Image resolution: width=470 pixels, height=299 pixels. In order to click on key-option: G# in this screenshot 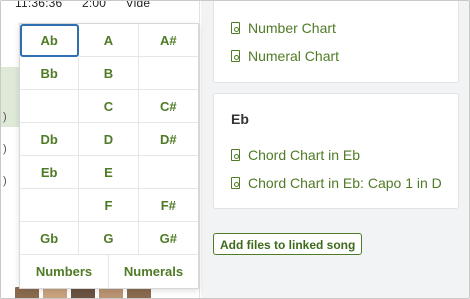, I will do `click(168, 238)`.